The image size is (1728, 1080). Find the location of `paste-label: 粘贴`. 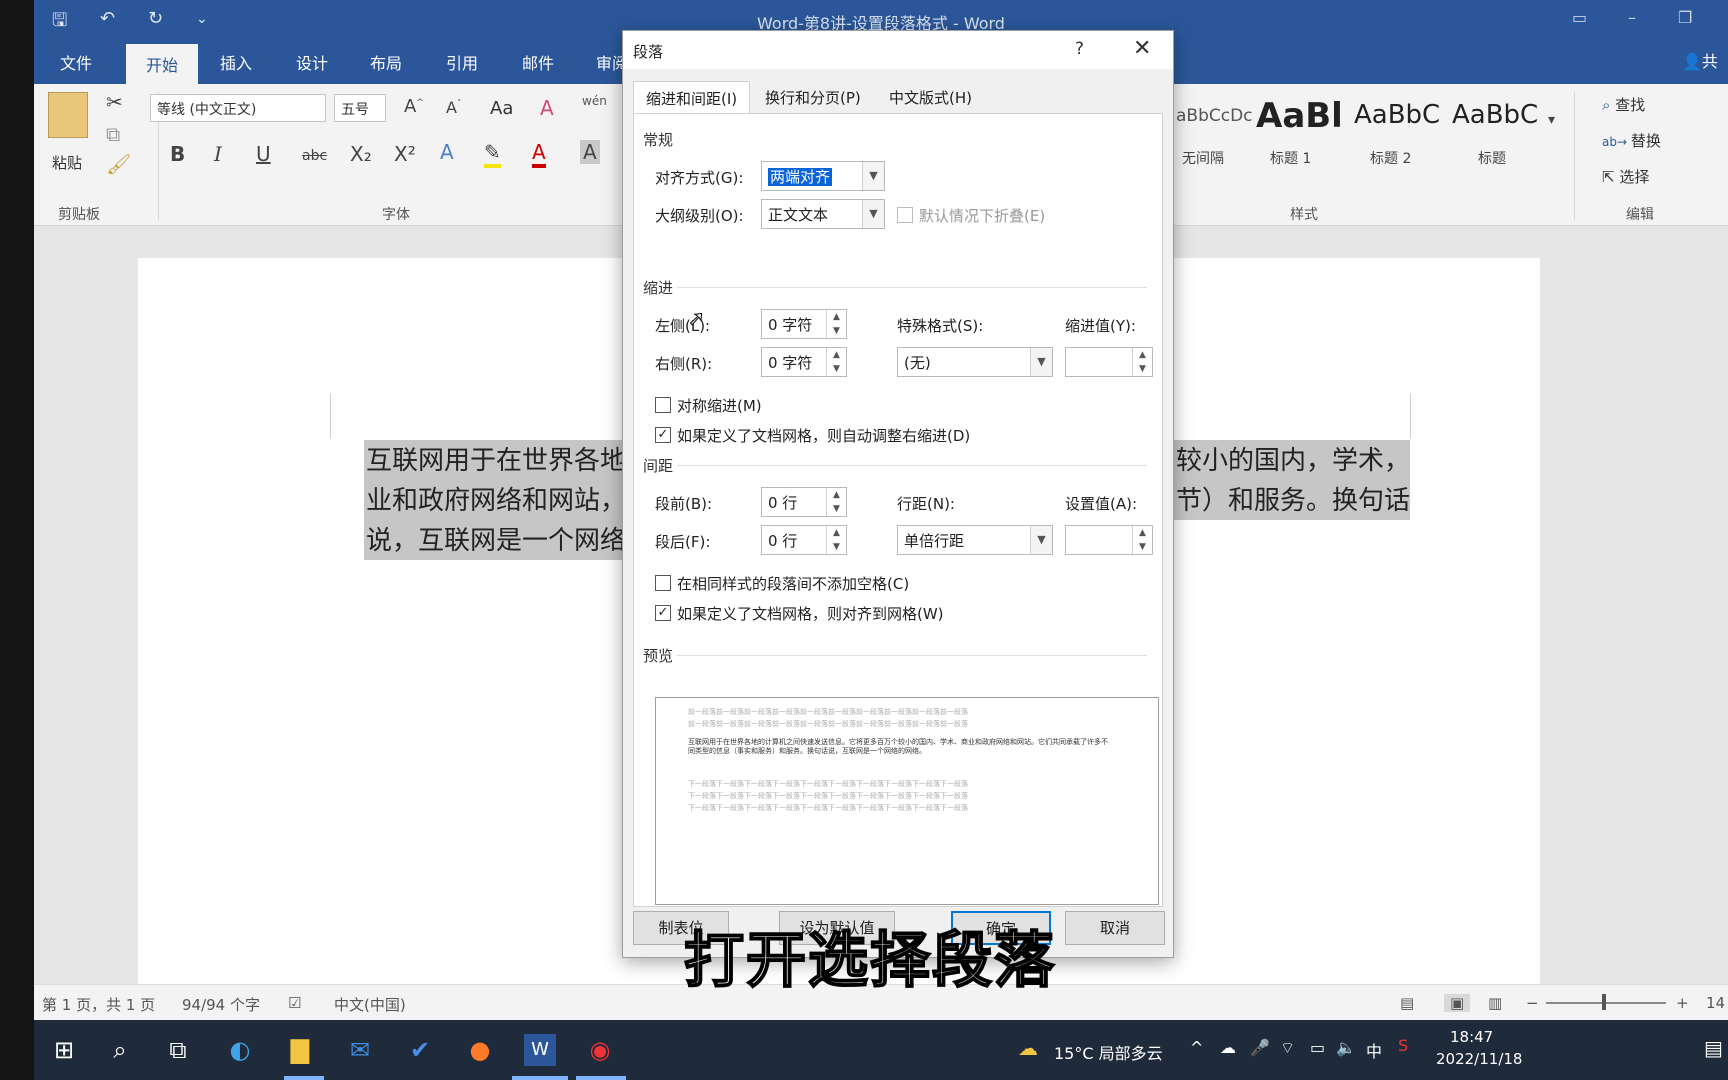

paste-label: 粘贴 is located at coordinates (67, 162).